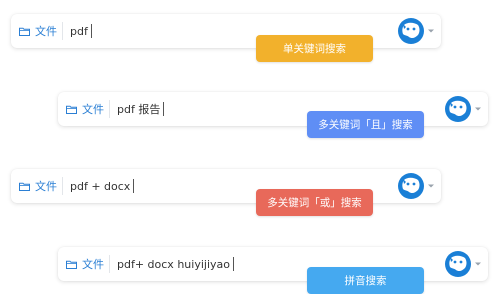  I want to click on search-bar-1: 文件 pdf, so click(226, 31).